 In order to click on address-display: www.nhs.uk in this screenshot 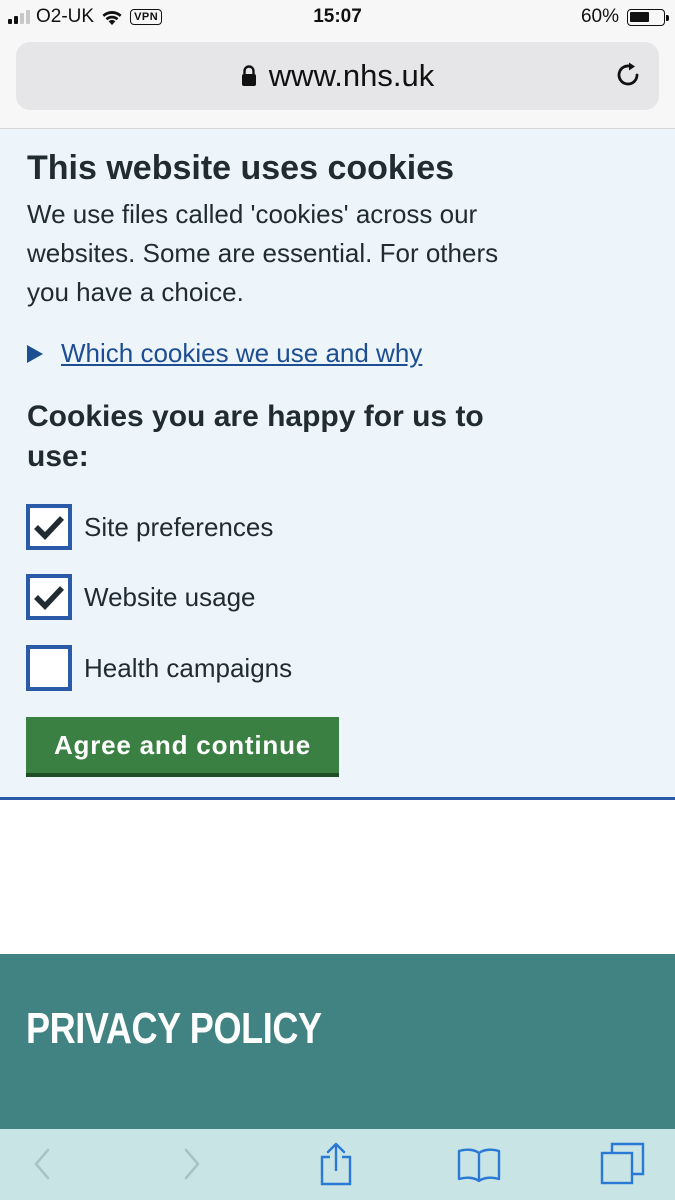, I will do `click(337, 76)`.